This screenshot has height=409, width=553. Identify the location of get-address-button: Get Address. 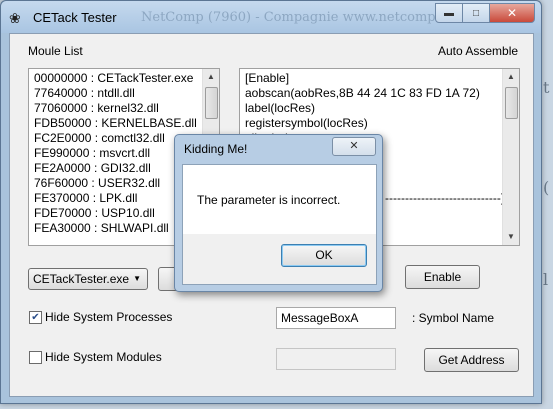
(471, 360).